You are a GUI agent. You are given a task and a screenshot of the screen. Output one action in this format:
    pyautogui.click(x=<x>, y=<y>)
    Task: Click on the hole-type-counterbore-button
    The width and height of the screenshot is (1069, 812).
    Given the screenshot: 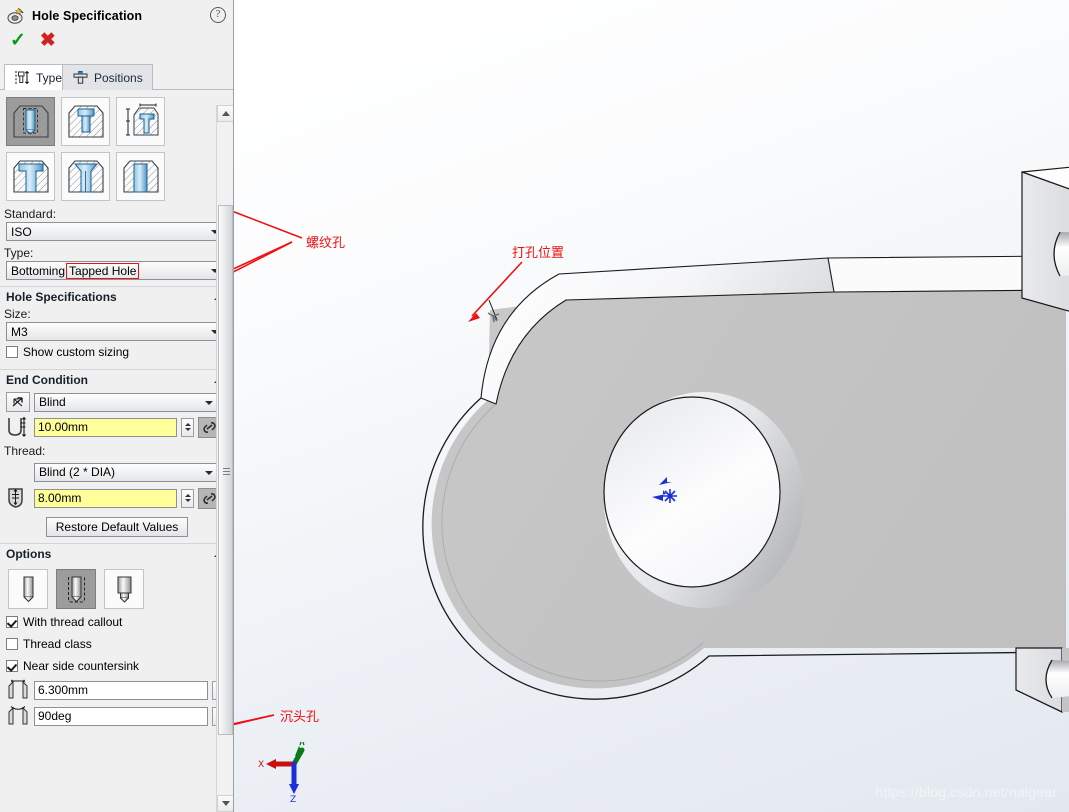 What is the action you would take?
    pyautogui.click(x=30, y=121)
    